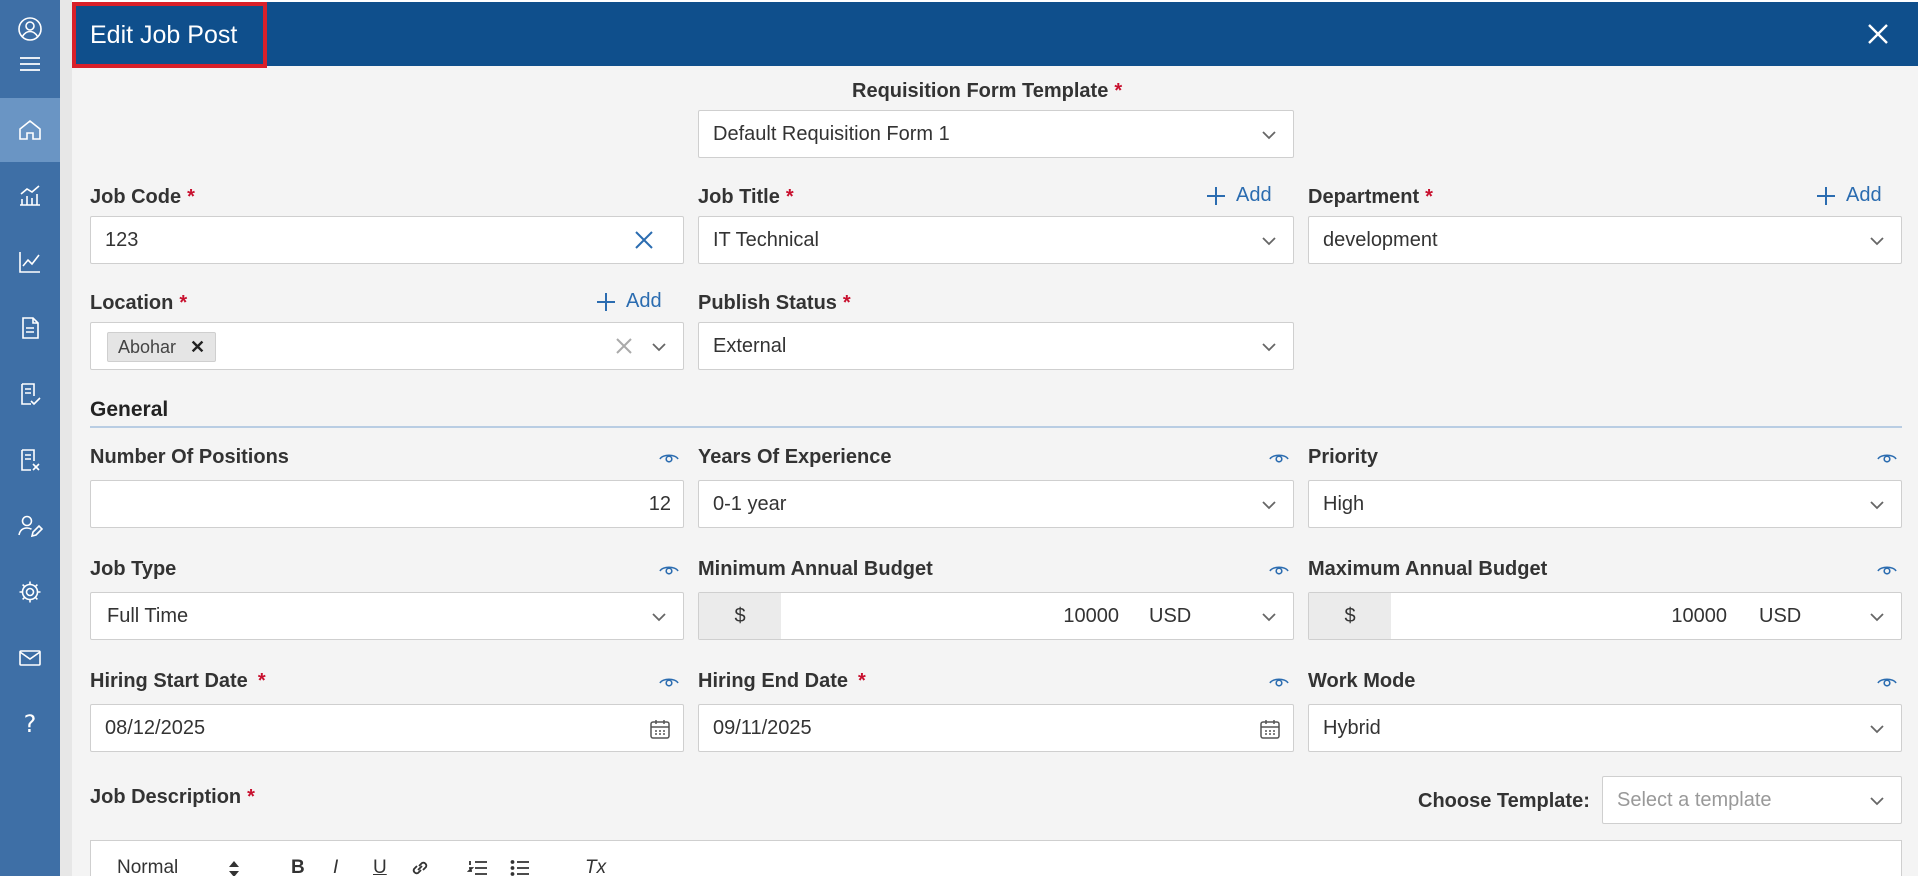  Describe the element at coordinates (1344, 504) in the screenshot. I see `priority-value: High` at that location.